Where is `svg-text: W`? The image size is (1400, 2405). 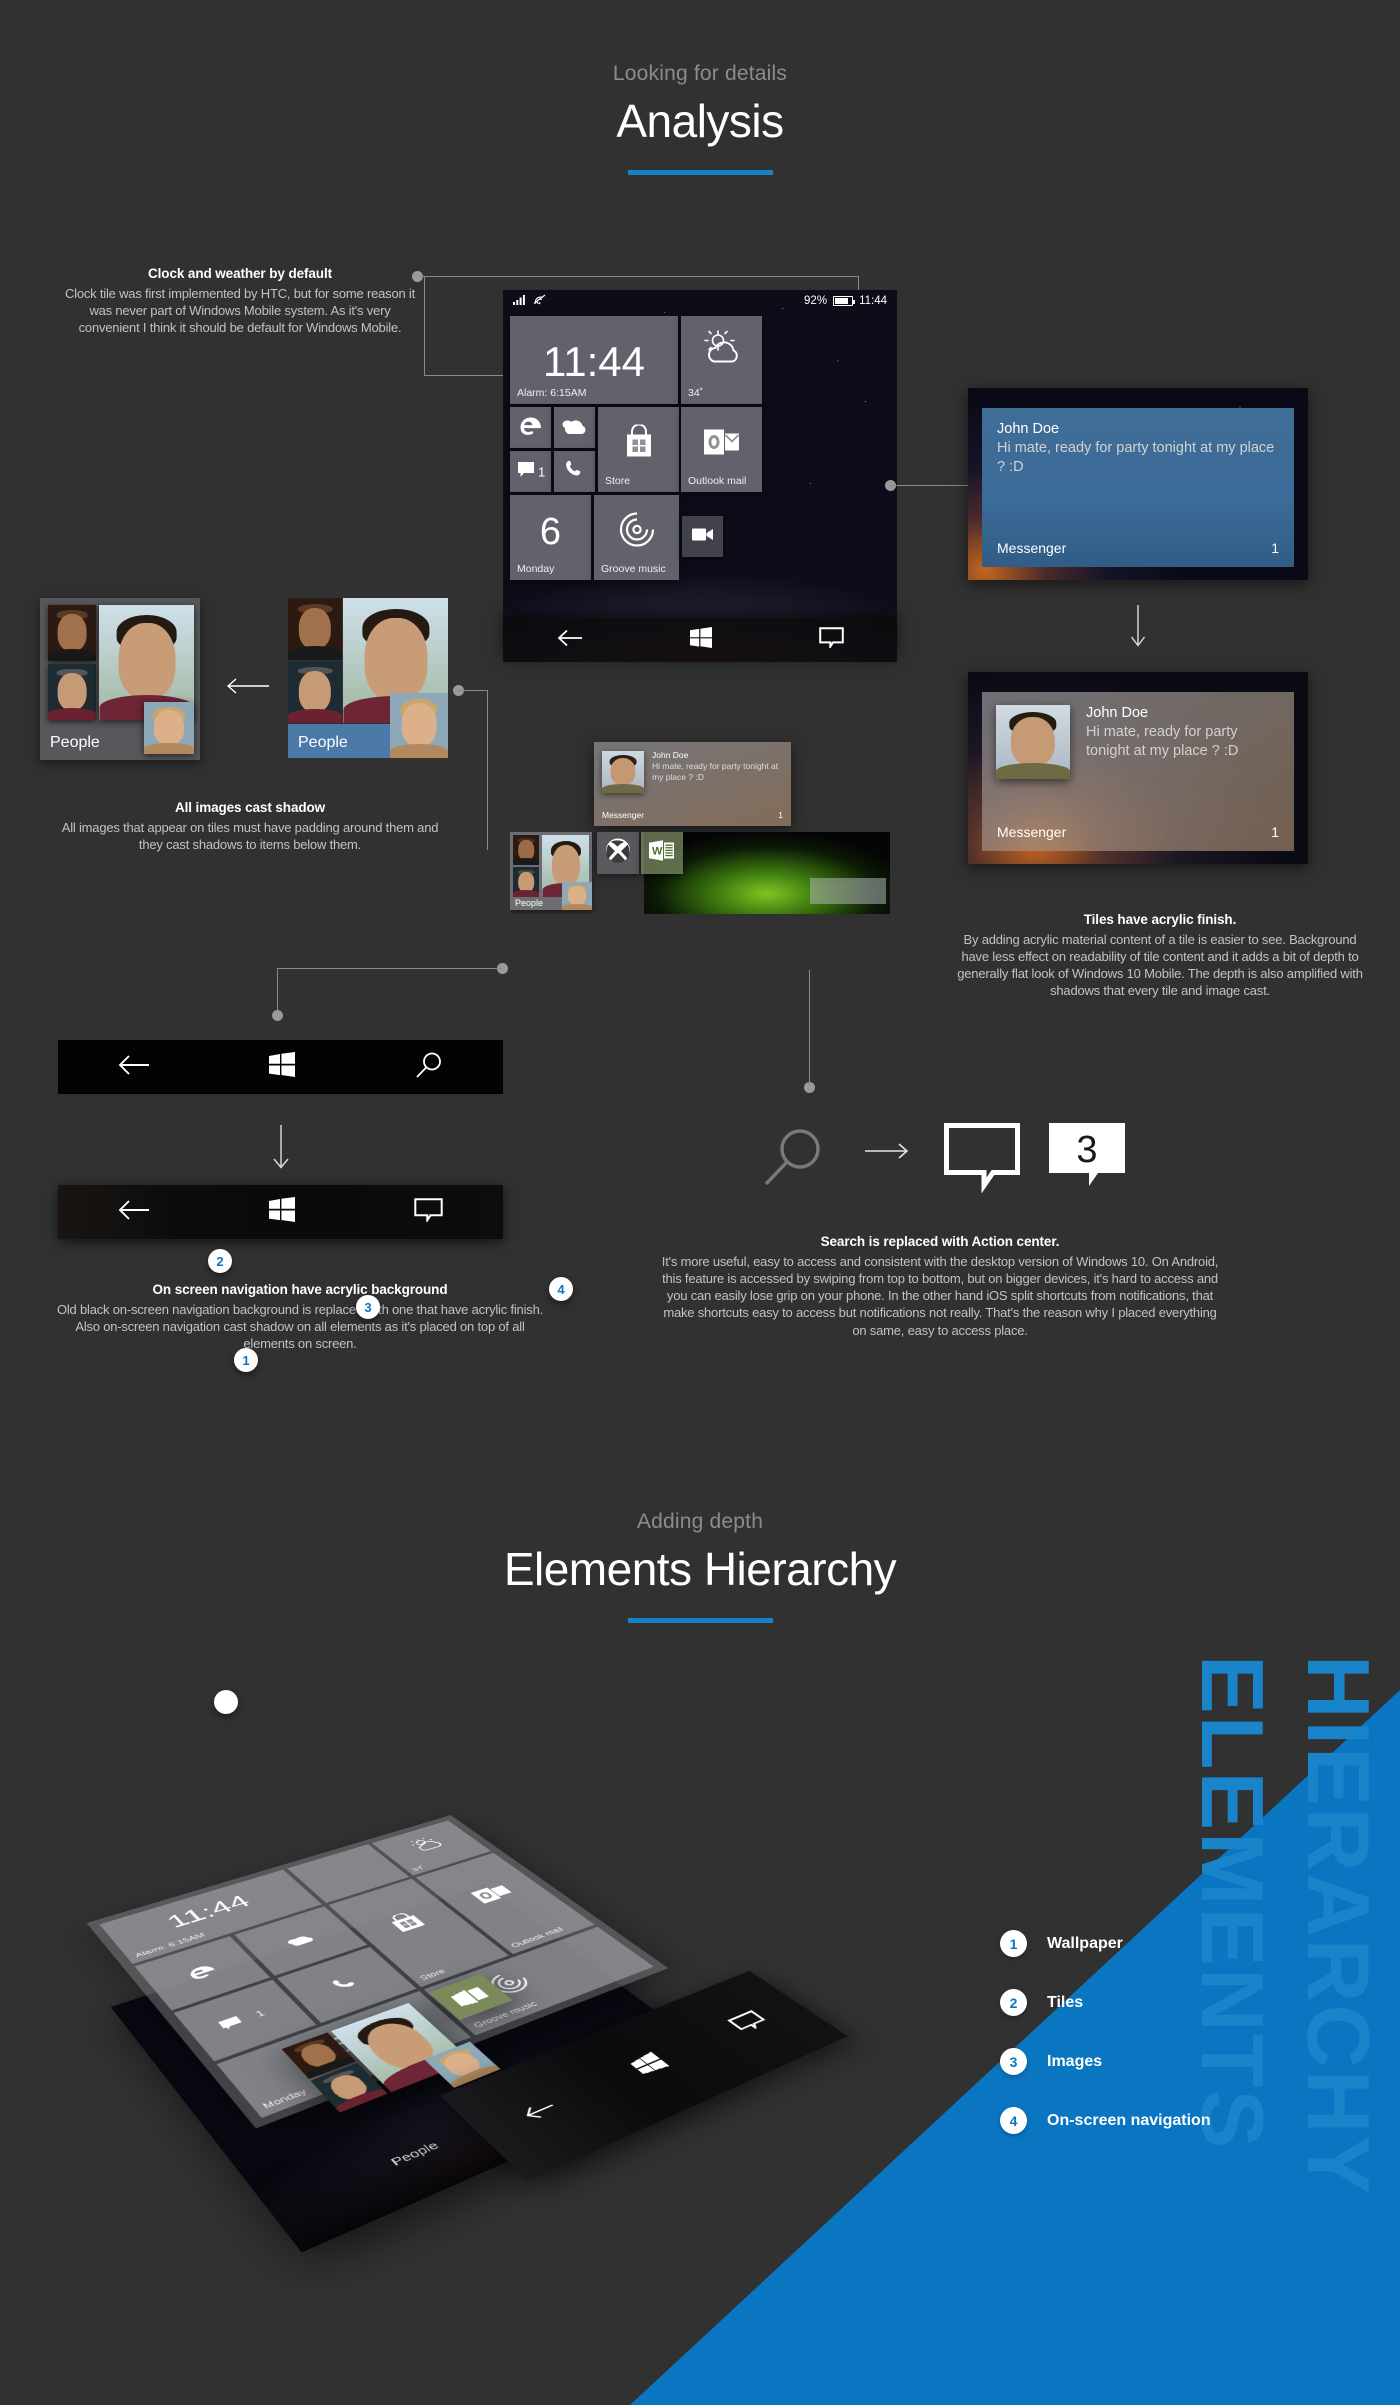
svg-text: W is located at coordinates (657, 852).